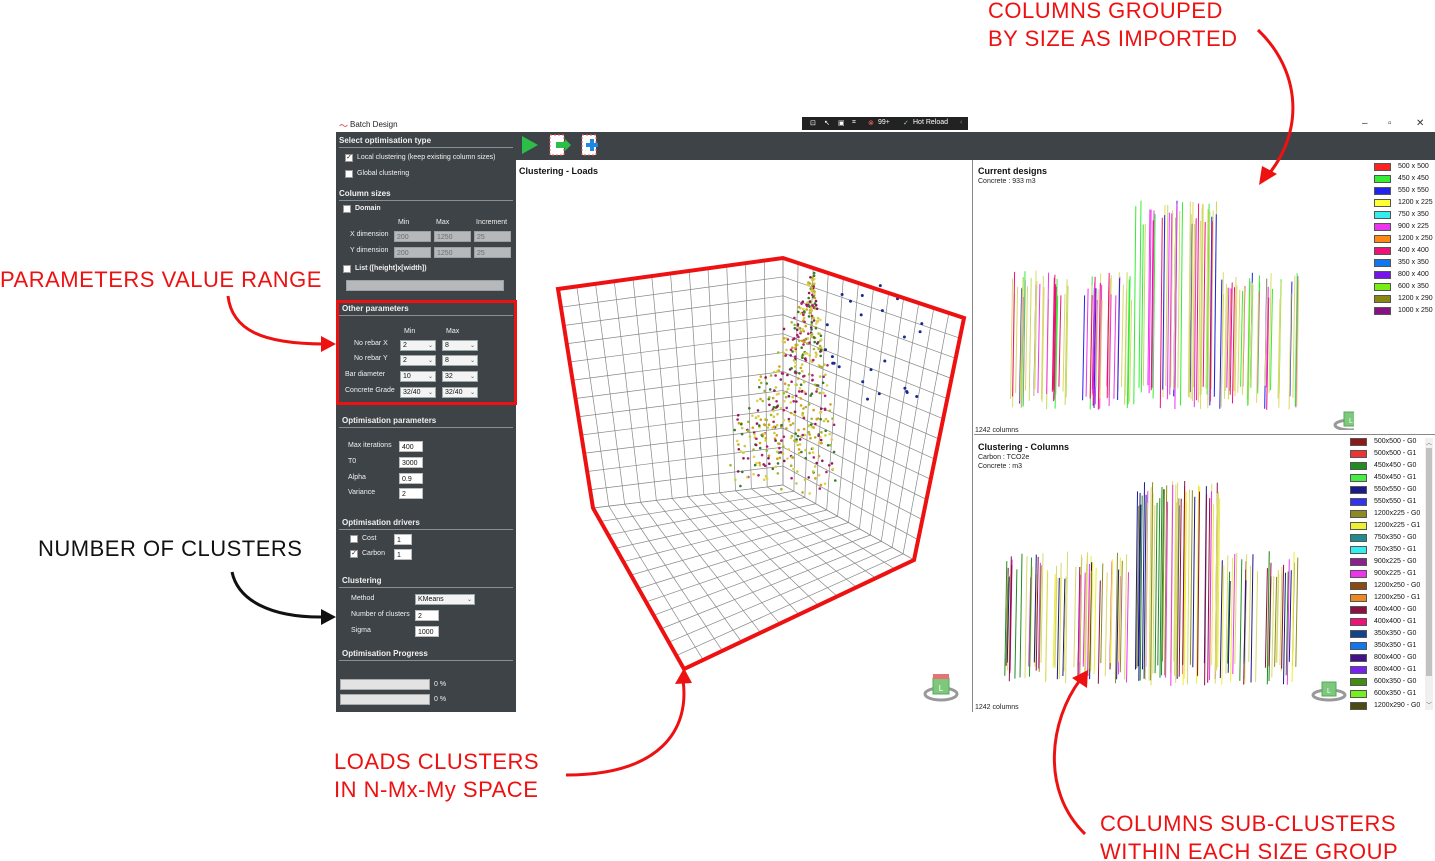  Describe the element at coordinates (427, 615) in the screenshot. I see `number-of-clusters-field: 2` at that location.